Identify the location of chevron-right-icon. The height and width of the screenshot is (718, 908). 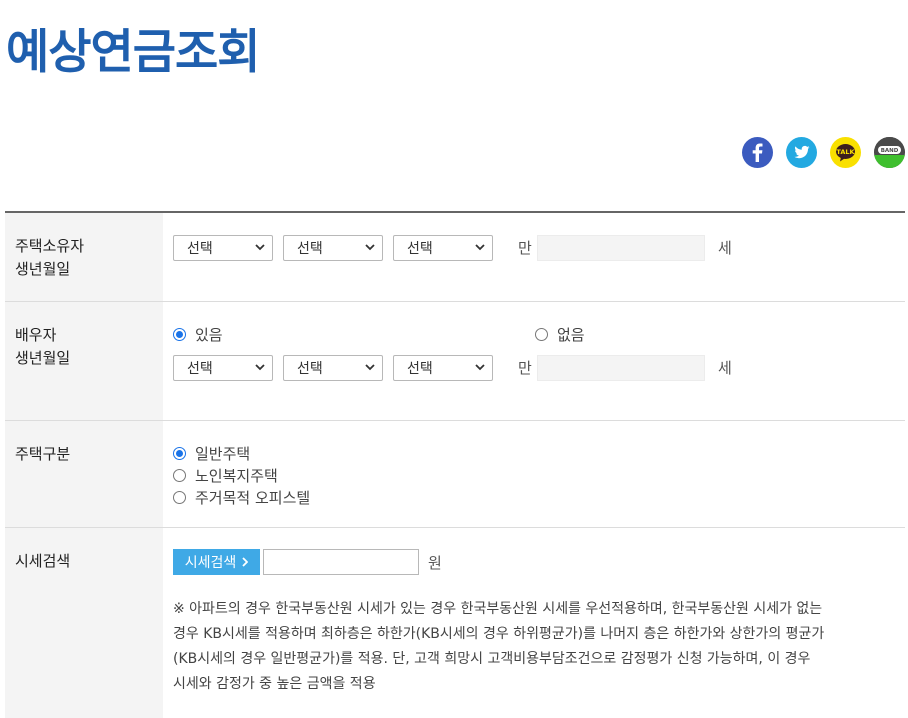
(245, 562).